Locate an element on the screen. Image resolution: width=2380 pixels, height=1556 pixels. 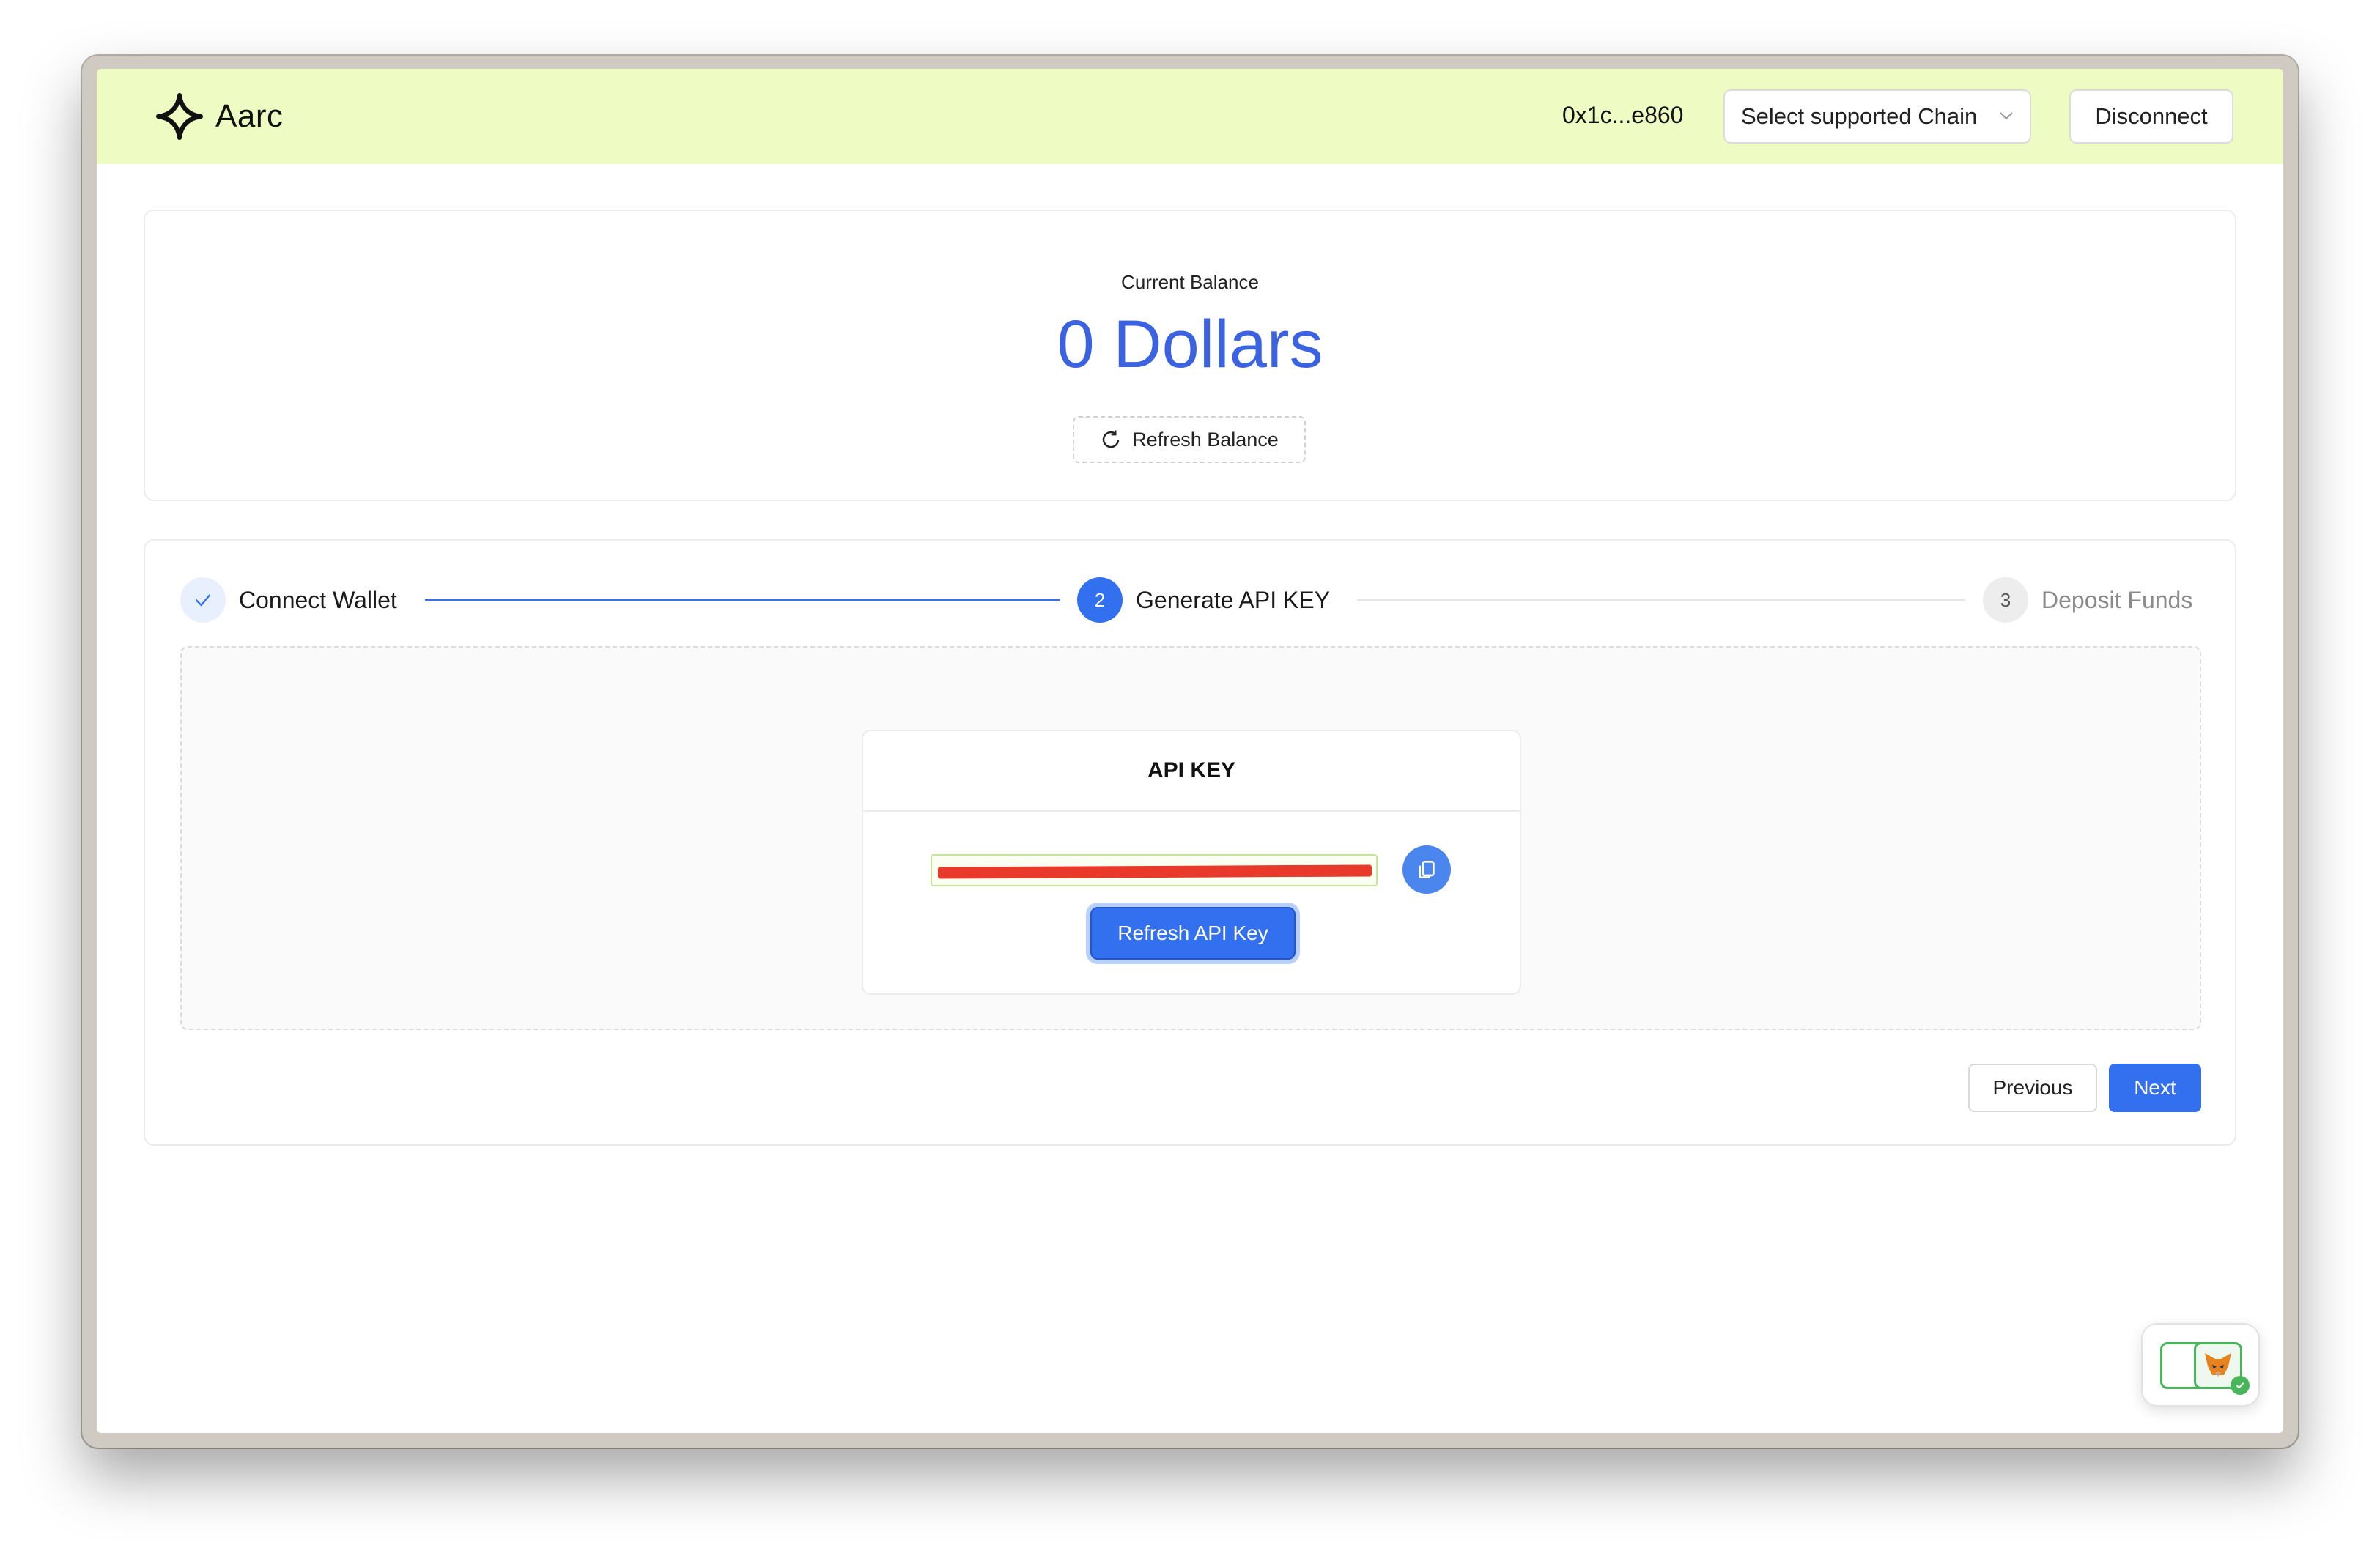
step-connect-wallet: Connect Wallet is located at coordinates (288, 600).